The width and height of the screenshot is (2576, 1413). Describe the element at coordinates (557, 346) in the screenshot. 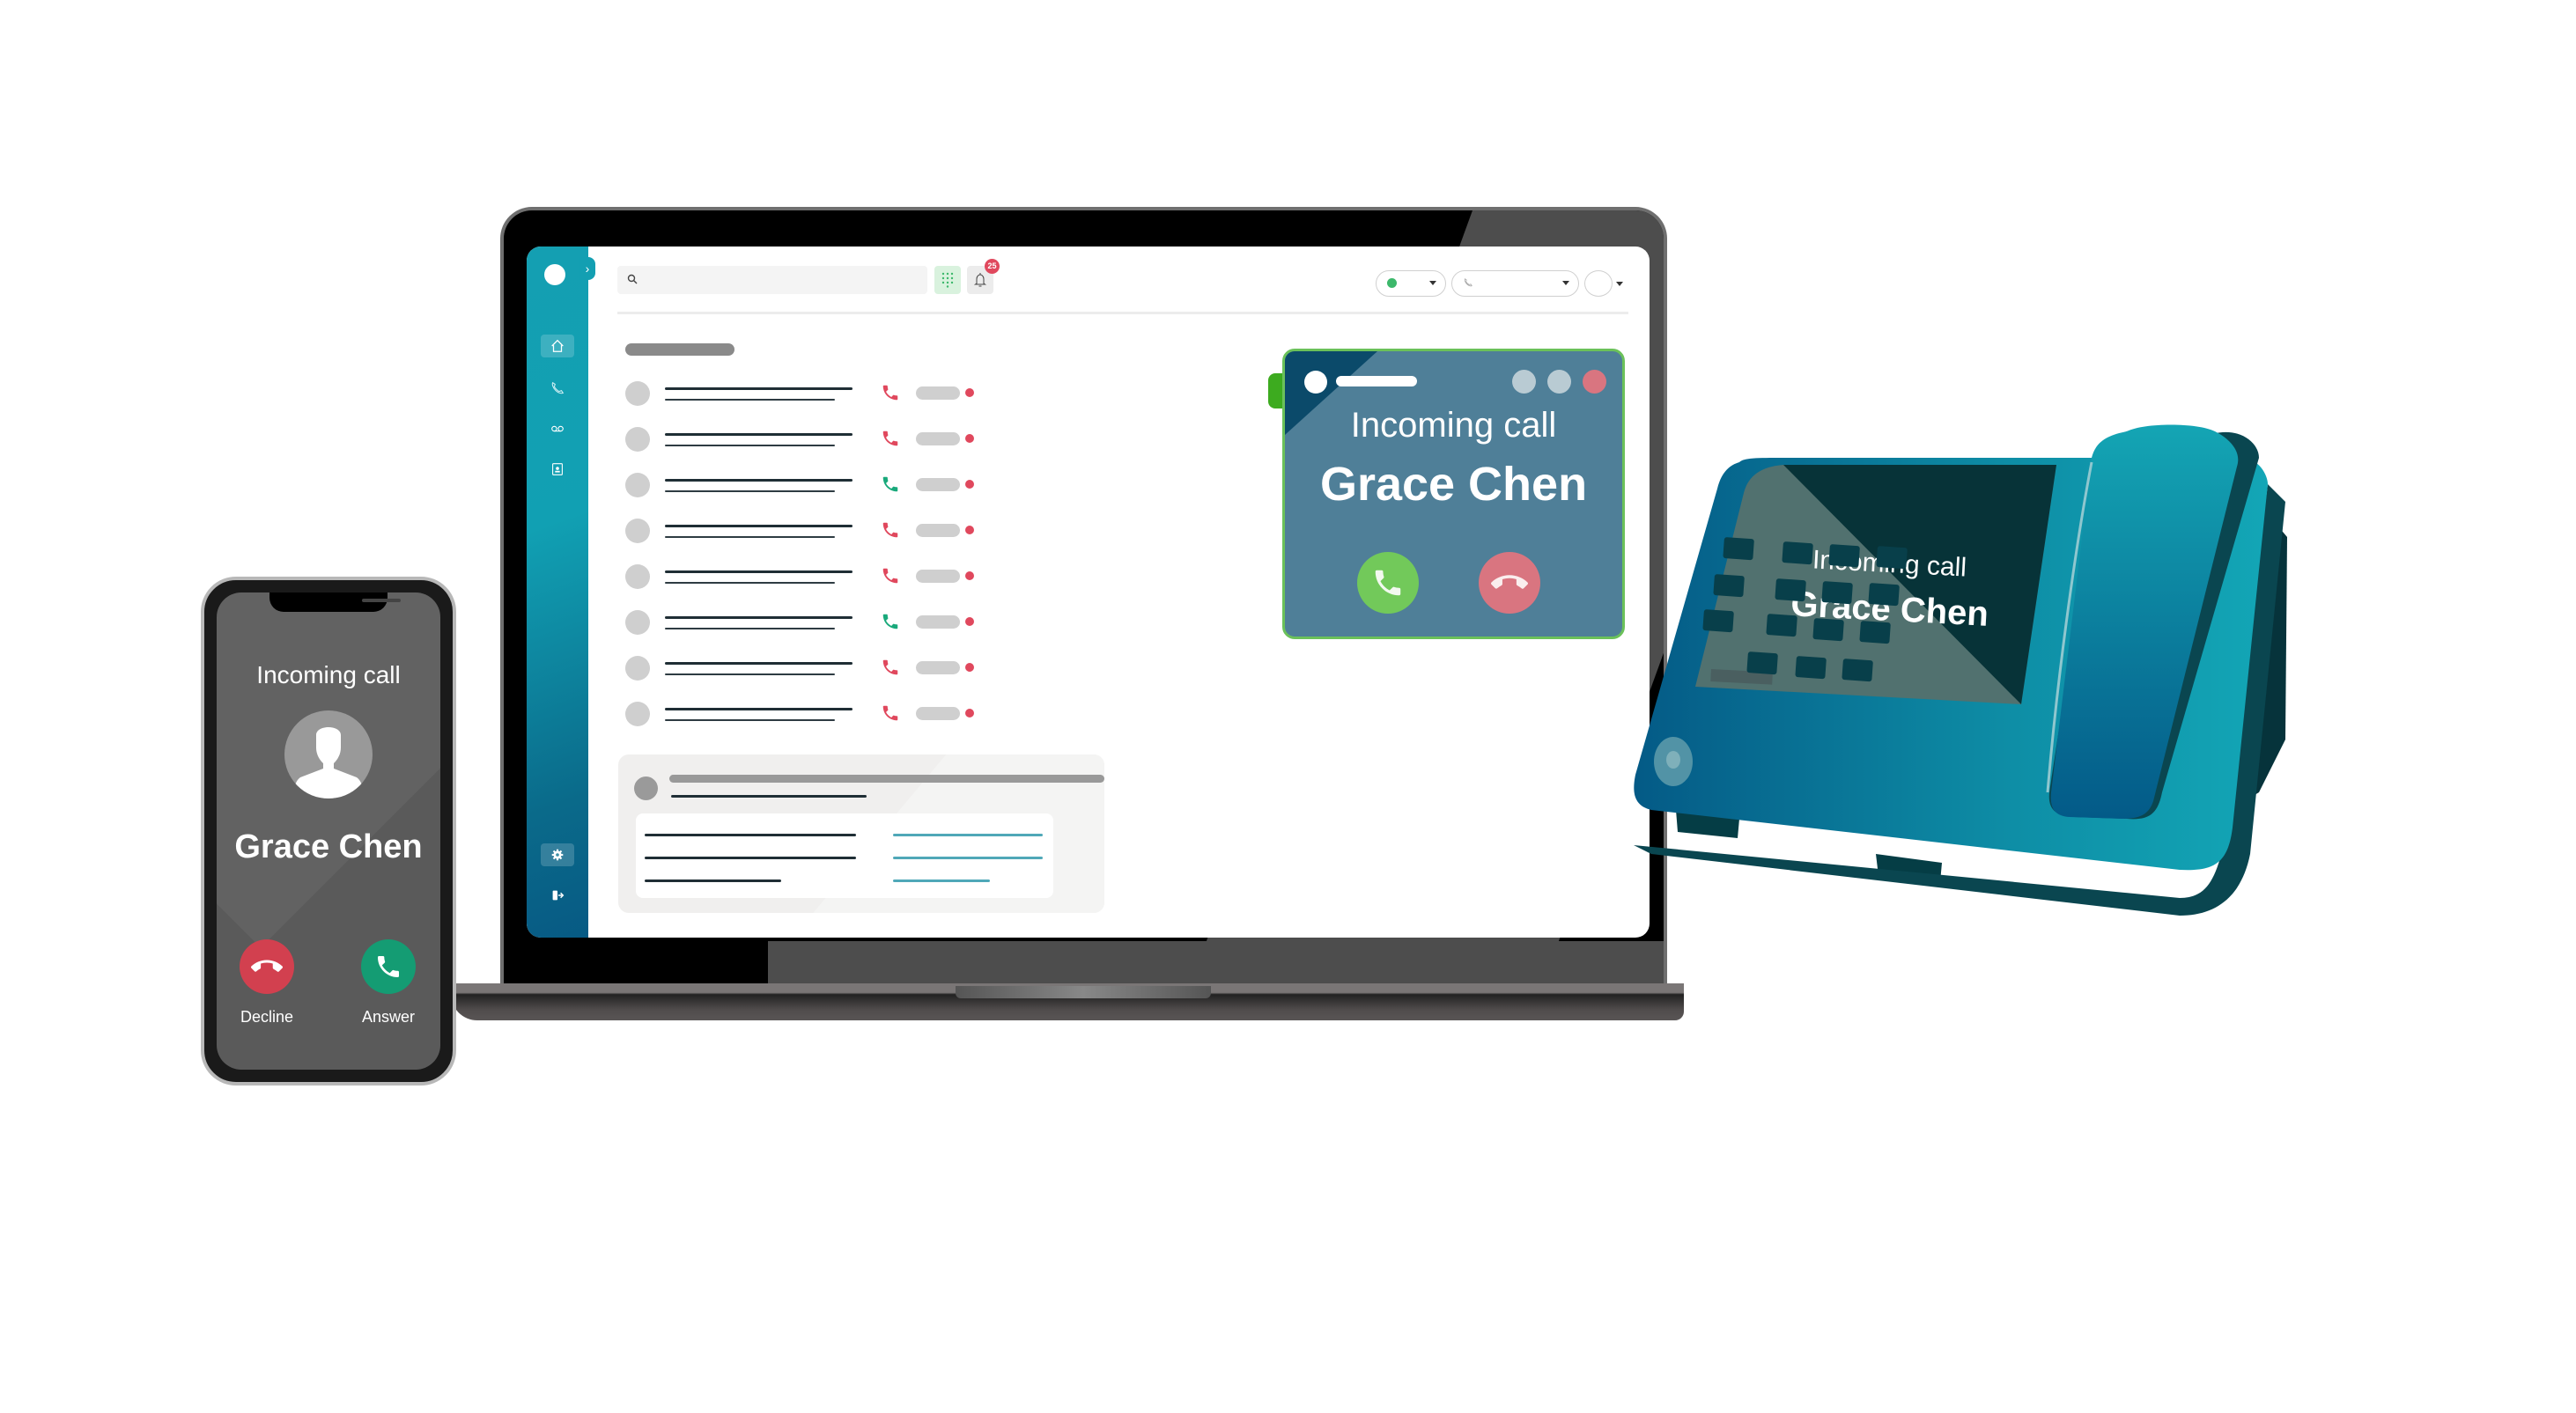

I see `sidebar-item-home` at that location.